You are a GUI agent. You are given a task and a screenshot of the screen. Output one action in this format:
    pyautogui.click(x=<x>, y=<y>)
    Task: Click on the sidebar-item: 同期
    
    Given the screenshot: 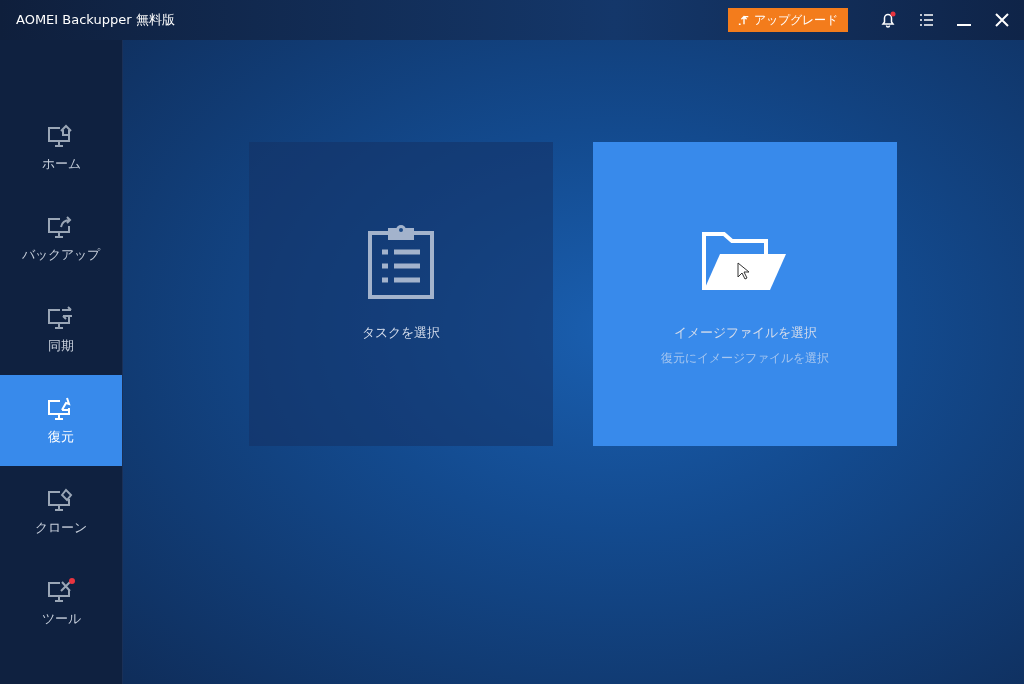 What is the action you would take?
    pyautogui.click(x=61, y=329)
    